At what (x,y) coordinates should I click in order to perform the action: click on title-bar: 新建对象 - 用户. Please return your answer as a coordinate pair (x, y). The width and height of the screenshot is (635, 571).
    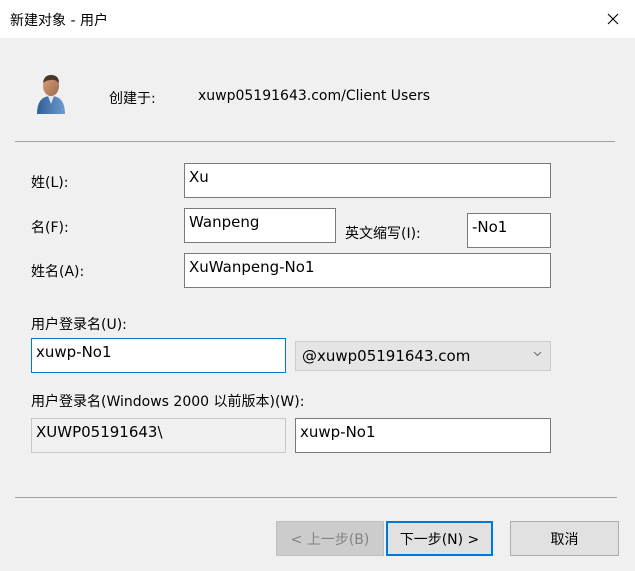
    Looking at the image, I should click on (317, 19).